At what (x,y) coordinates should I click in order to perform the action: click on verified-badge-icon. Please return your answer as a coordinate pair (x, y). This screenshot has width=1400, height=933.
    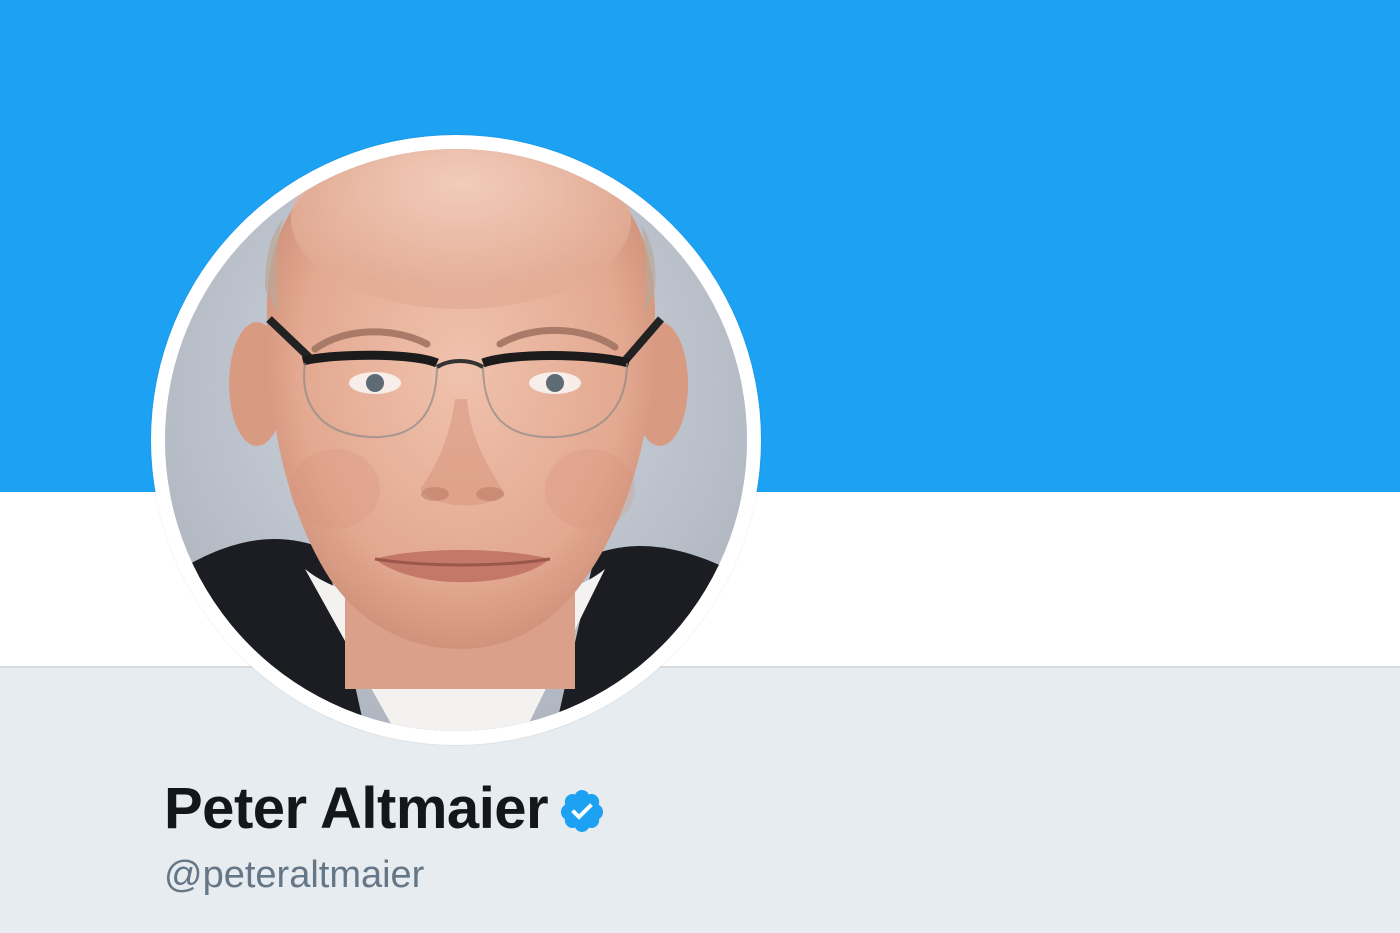
    Looking at the image, I should click on (582, 811).